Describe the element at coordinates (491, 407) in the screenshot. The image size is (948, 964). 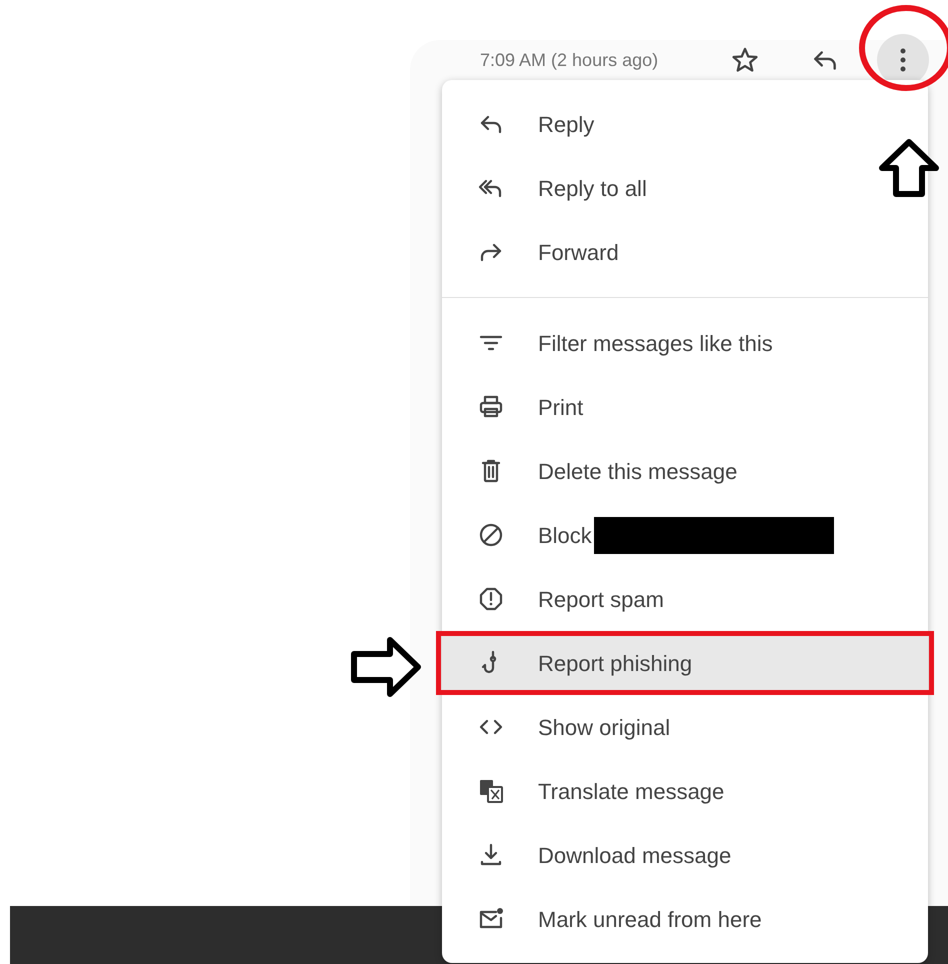
I see `printer-icon` at that location.